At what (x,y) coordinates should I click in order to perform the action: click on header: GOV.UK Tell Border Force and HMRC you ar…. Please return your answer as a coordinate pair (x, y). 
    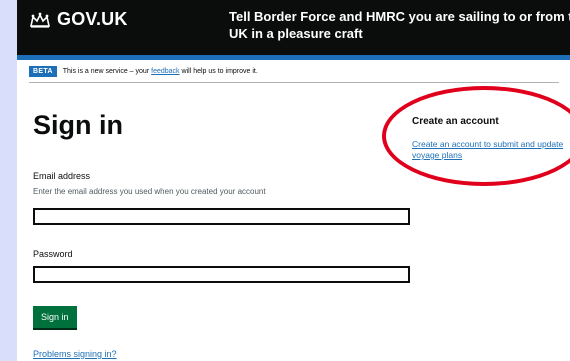
    Looking at the image, I should click on (293, 27).